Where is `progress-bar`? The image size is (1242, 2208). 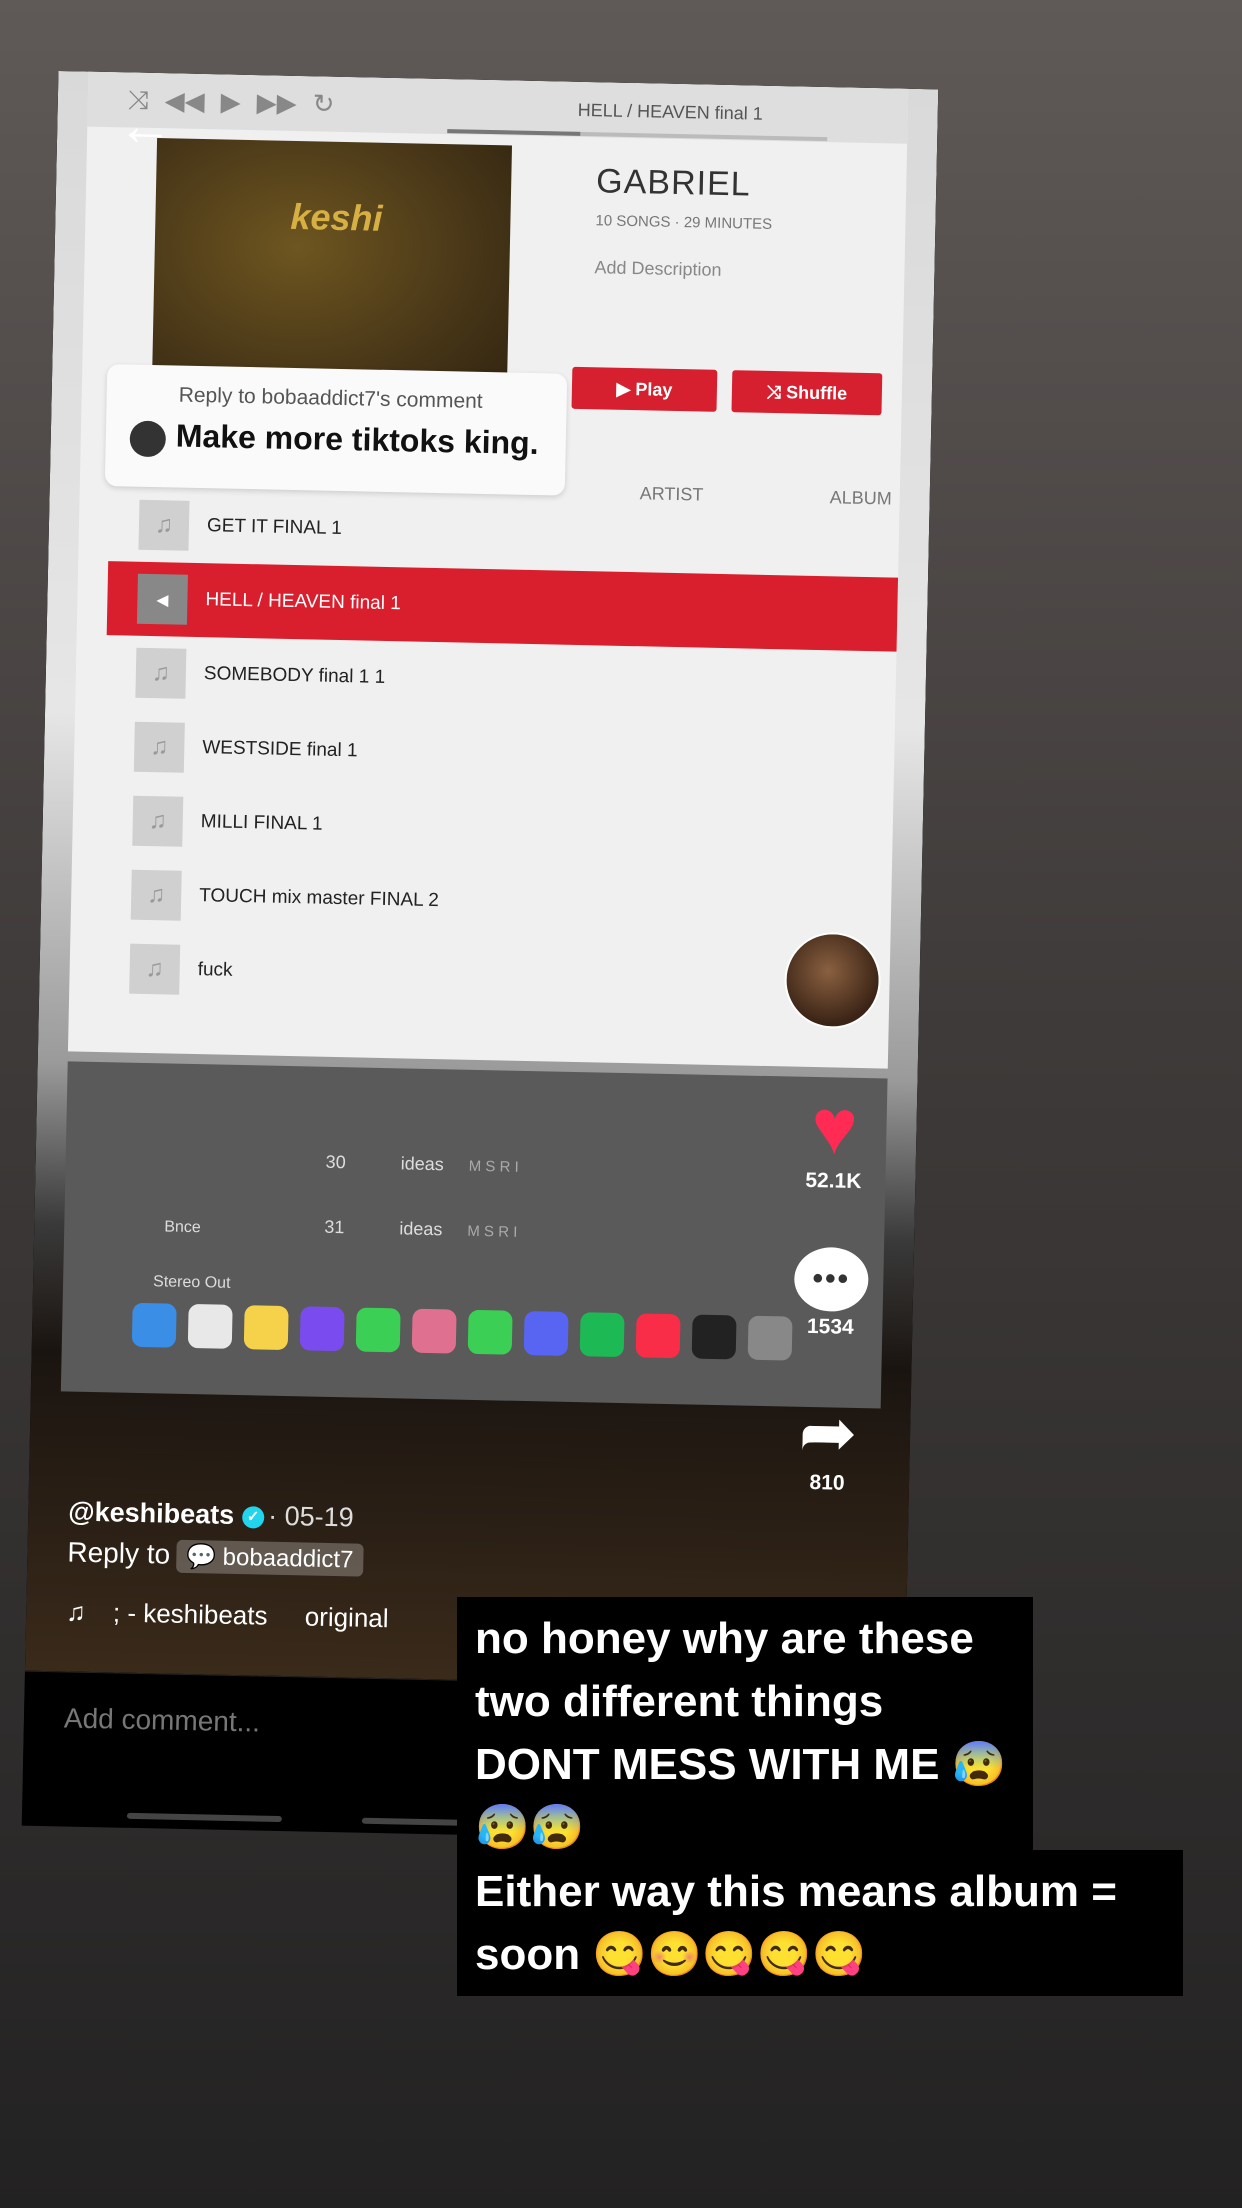
progress-bar is located at coordinates (637, 135).